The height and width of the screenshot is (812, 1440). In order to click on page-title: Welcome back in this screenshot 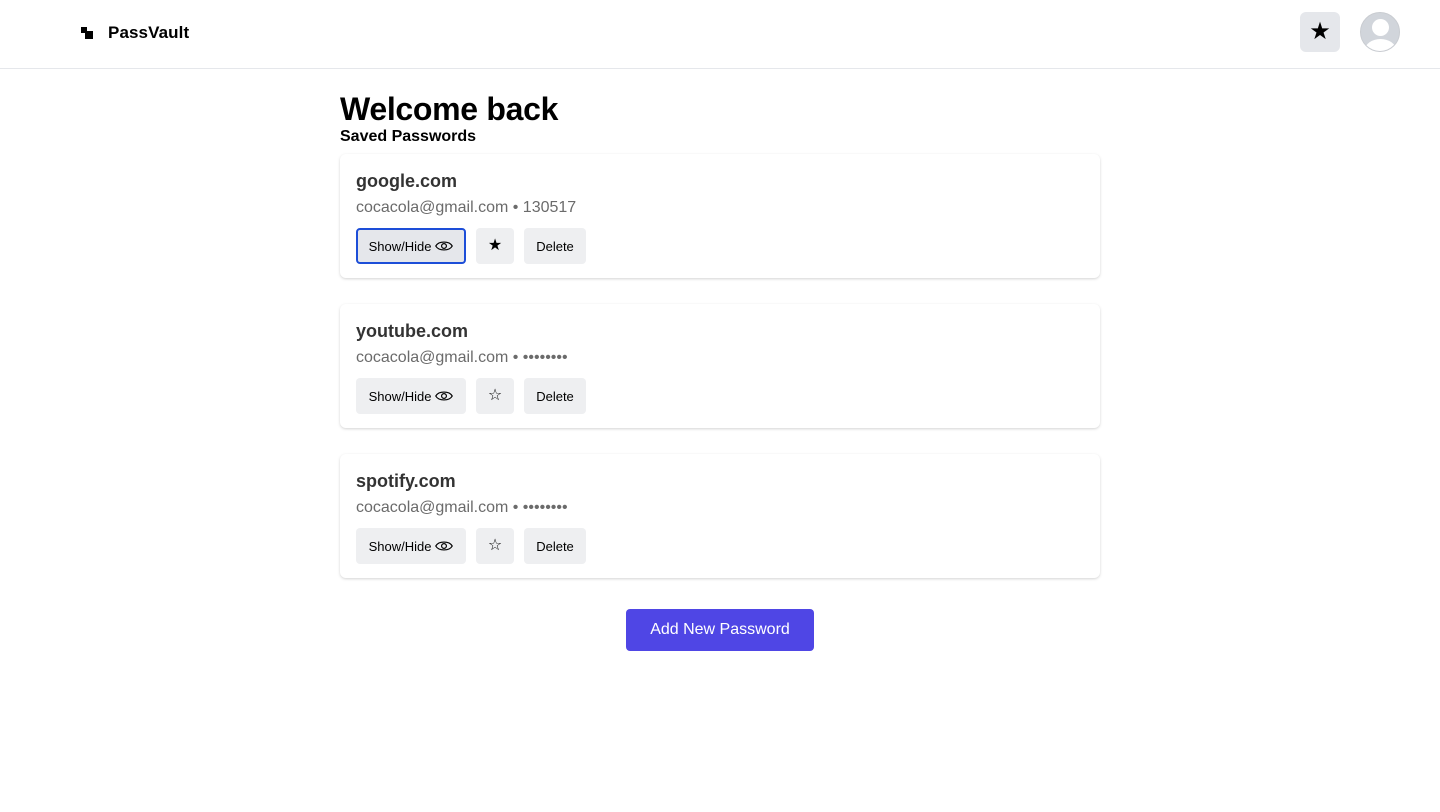, I will do `click(449, 109)`.